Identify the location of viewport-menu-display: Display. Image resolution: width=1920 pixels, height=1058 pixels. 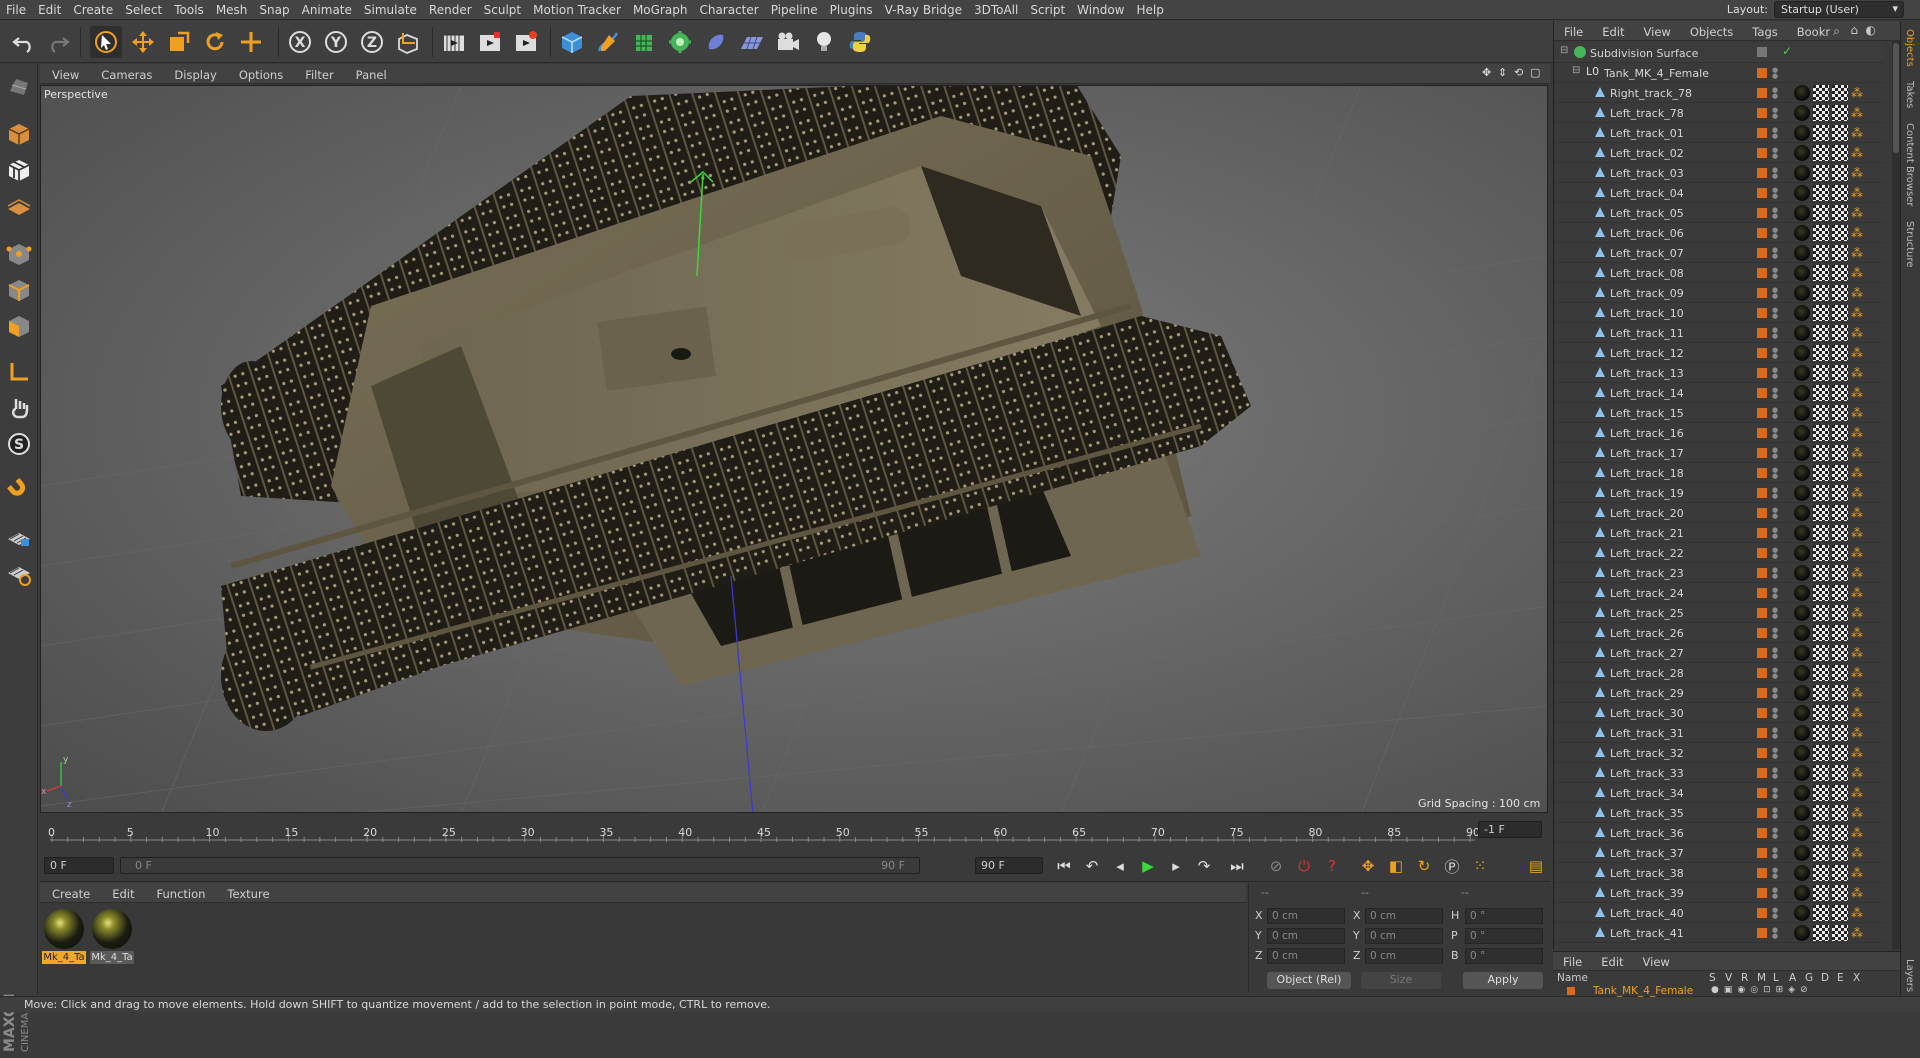
(194, 73).